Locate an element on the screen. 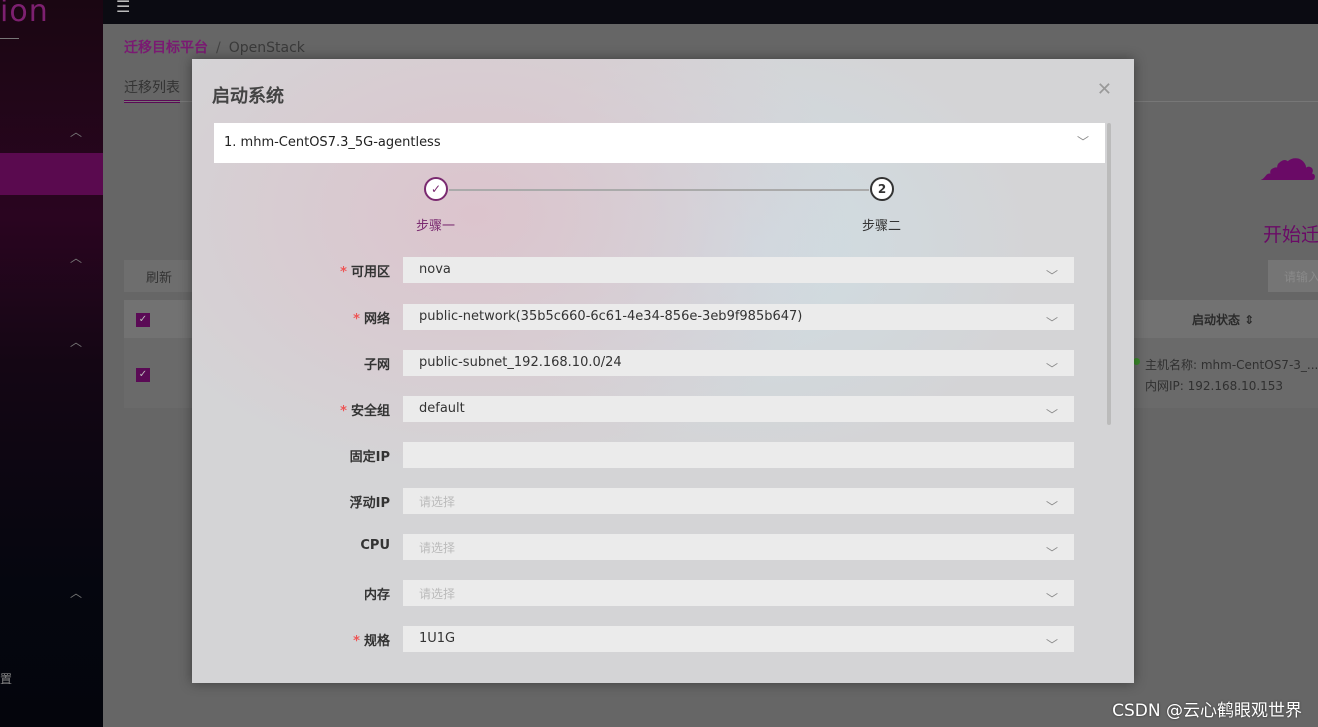  cpu-select: 请选择 ﹀ is located at coordinates (738, 547).